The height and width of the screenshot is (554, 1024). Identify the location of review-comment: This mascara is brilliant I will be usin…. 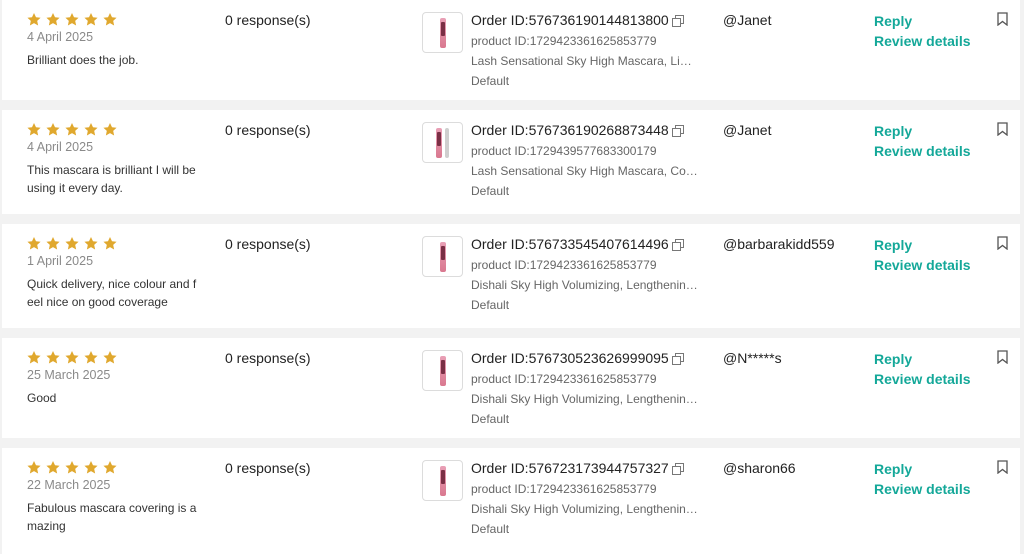
(111, 179).